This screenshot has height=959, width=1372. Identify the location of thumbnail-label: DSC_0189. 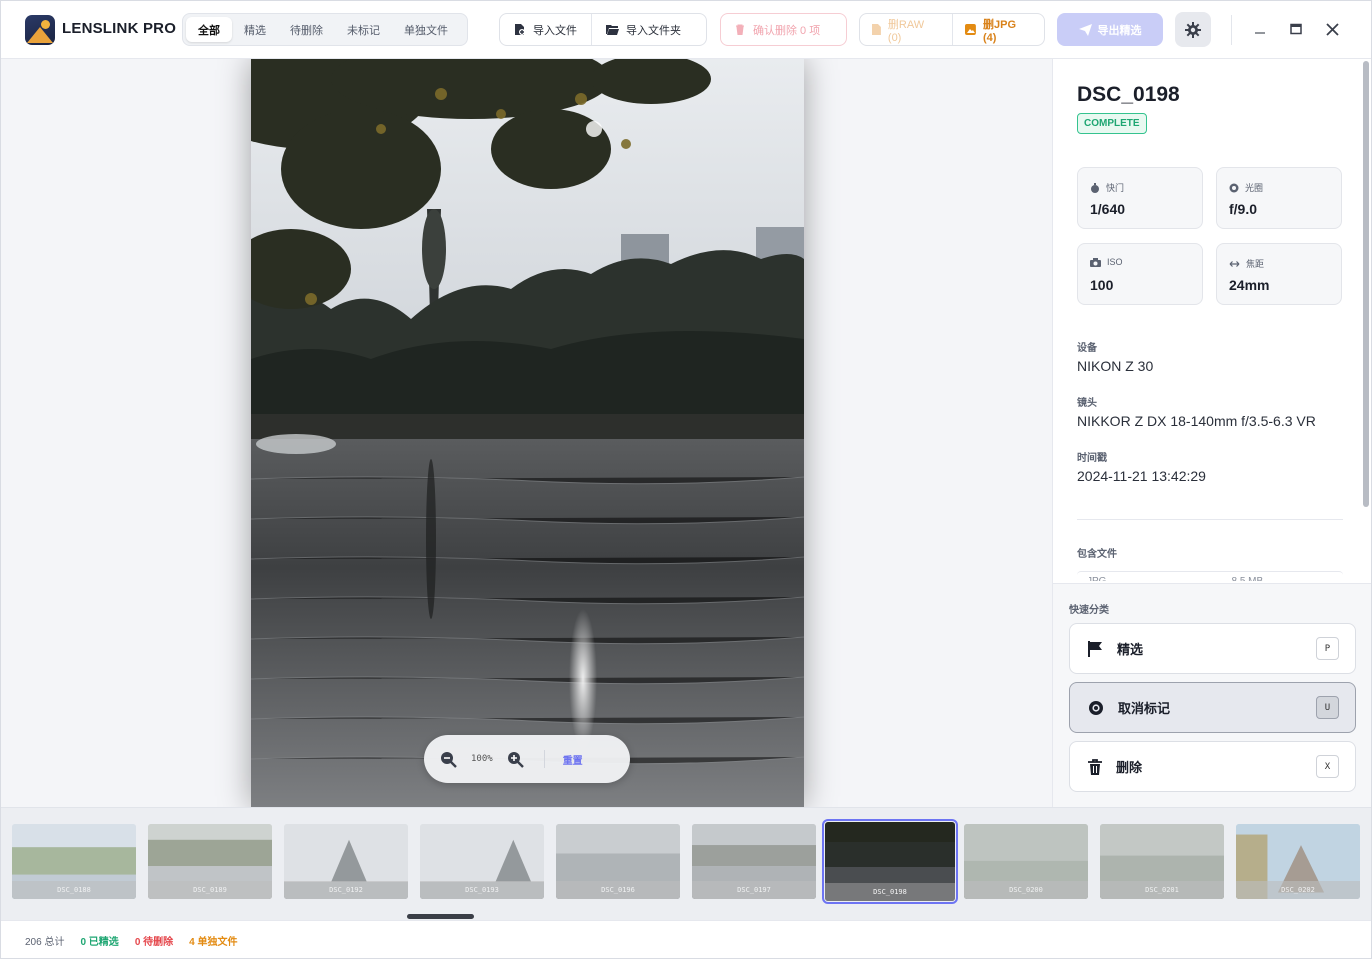
(210, 890).